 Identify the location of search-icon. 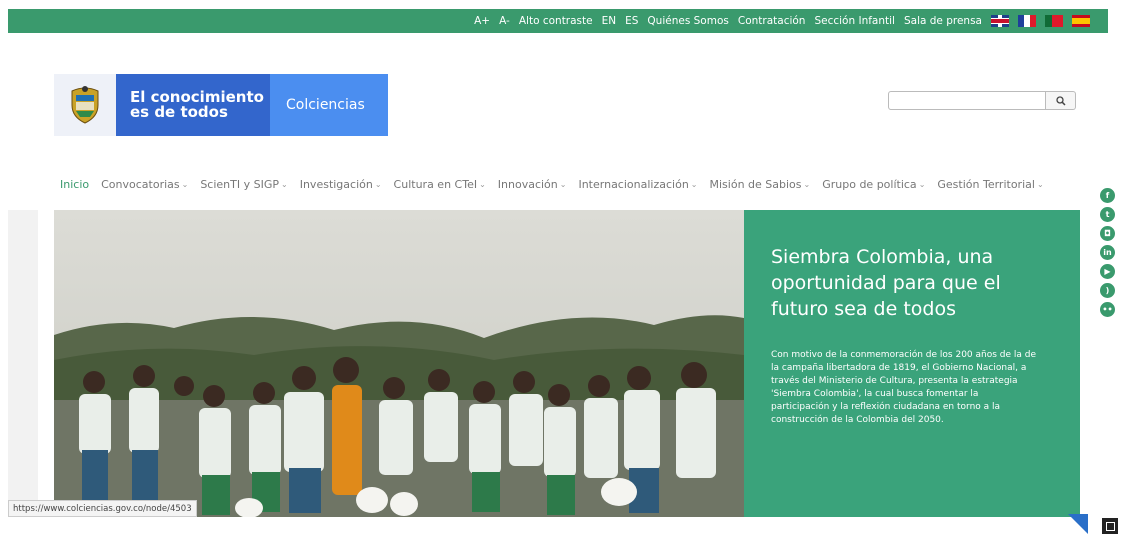
(1060, 100).